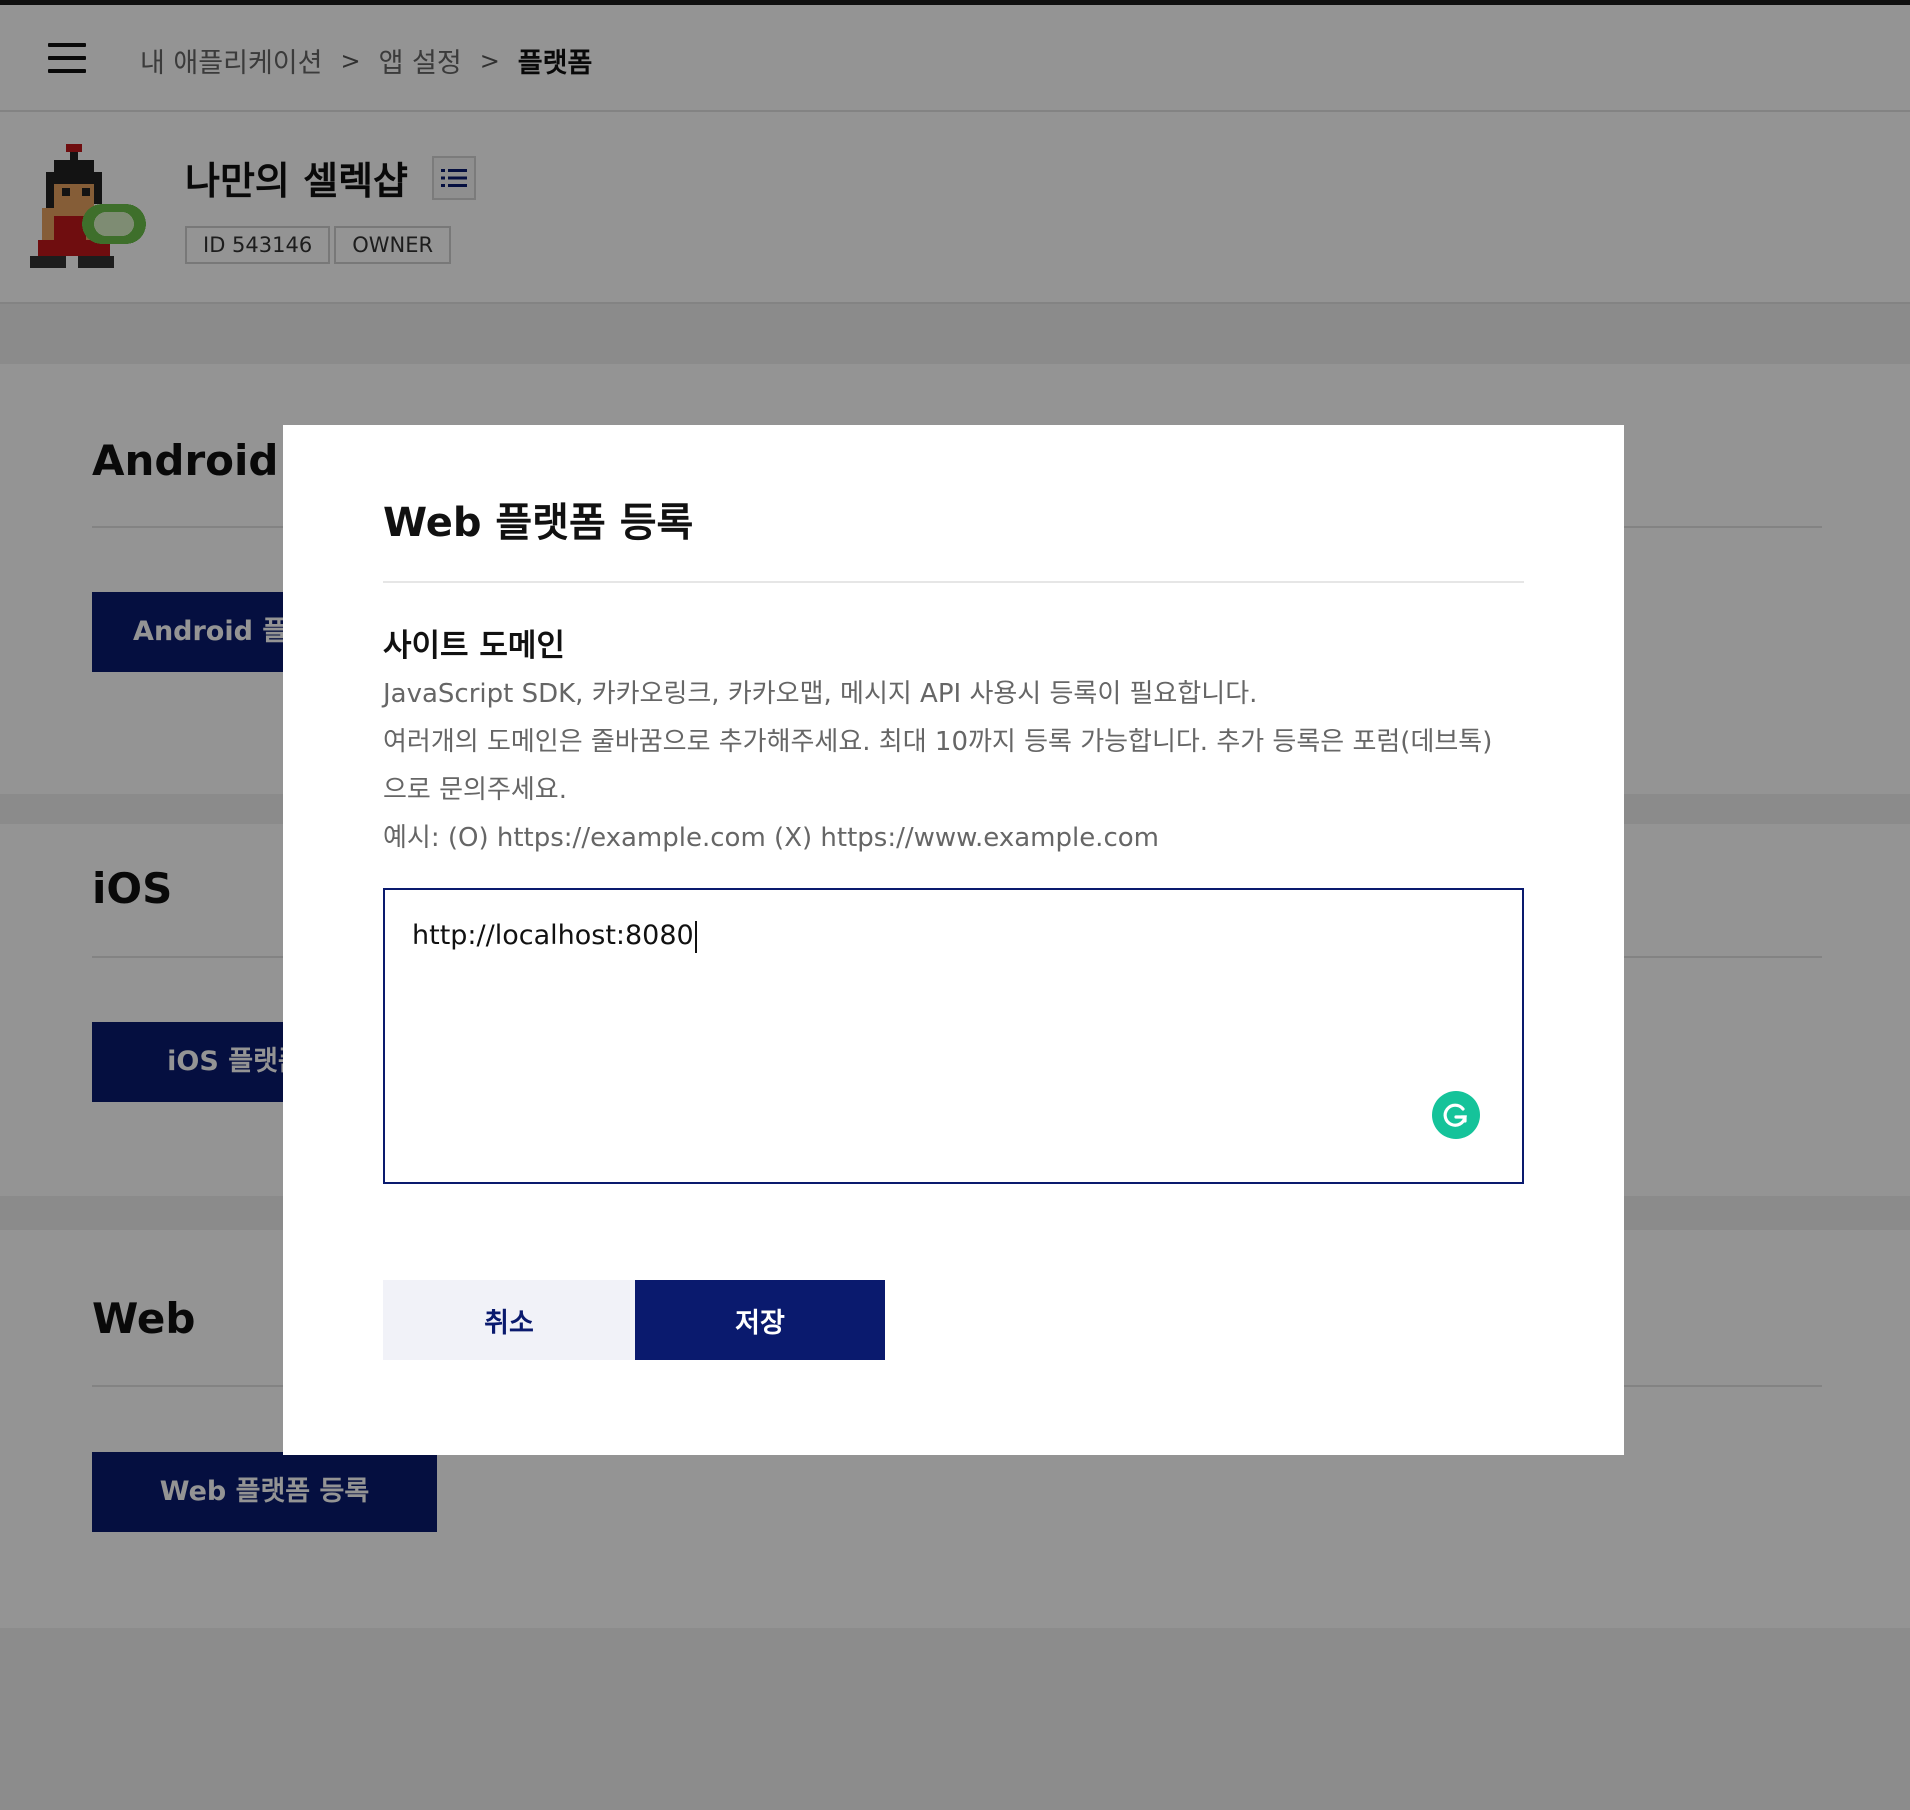 The image size is (1910, 1810). I want to click on cancel-button: 취소, so click(509, 1320).